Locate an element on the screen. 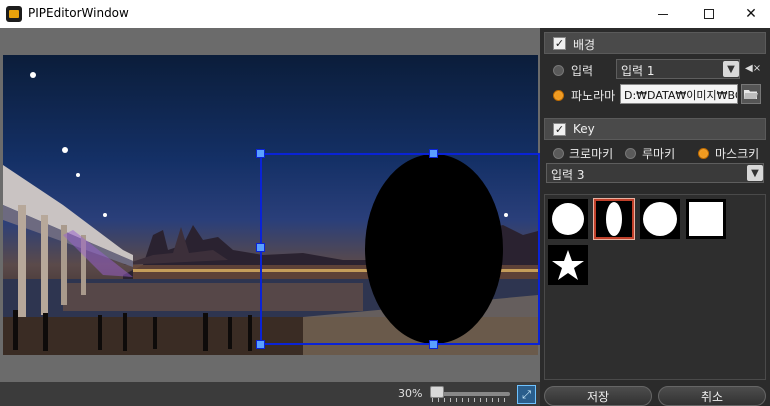  key-section-header: ✓ Key is located at coordinates (655, 129).